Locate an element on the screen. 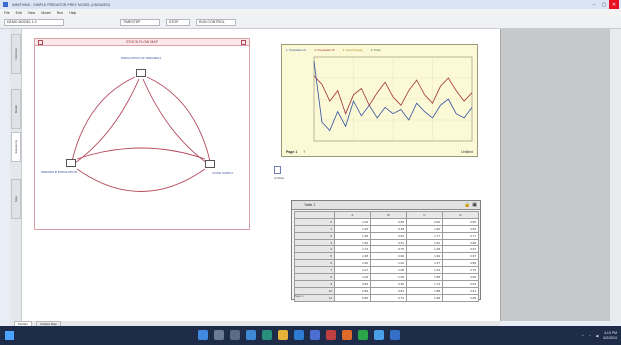 This screenshot has height=345, width=621. table-lock-icon: 🔒 is located at coordinates (467, 205).